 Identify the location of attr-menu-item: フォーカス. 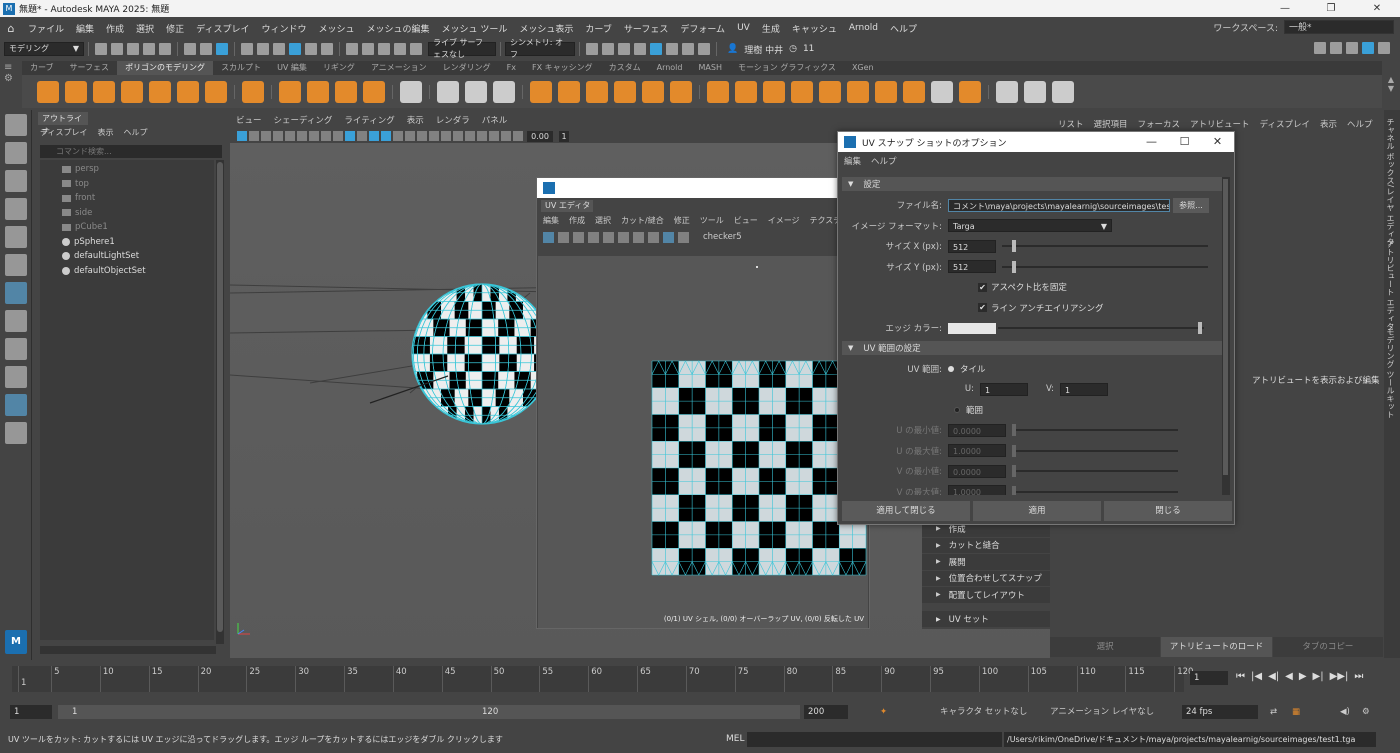
(1159, 124).